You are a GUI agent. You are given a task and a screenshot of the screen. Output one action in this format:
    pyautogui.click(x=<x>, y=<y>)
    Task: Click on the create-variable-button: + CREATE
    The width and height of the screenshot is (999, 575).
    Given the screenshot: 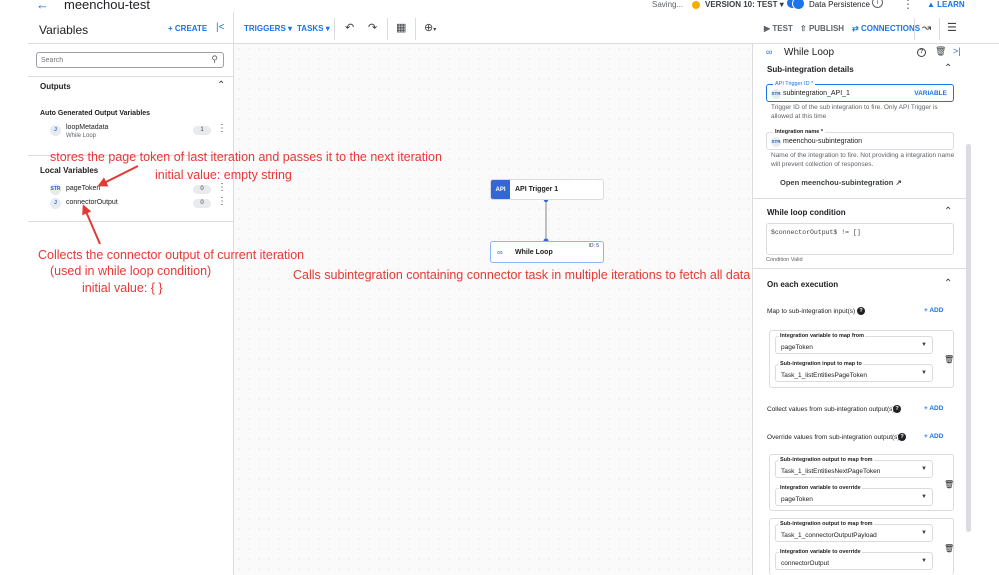 What is the action you would take?
    pyautogui.click(x=187, y=28)
    